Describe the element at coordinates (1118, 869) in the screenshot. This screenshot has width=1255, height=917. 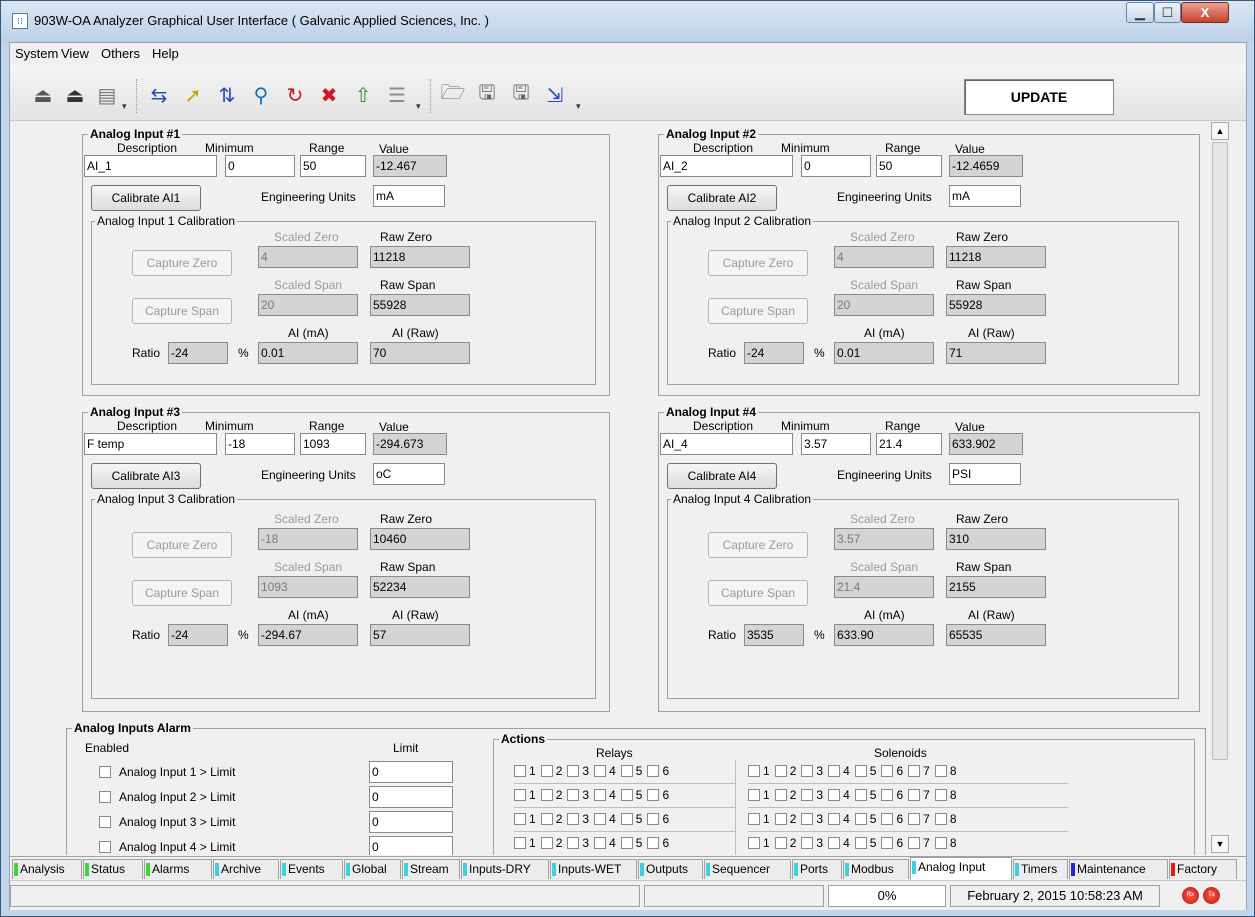
I see `tab-maintenance: Maintenance` at that location.